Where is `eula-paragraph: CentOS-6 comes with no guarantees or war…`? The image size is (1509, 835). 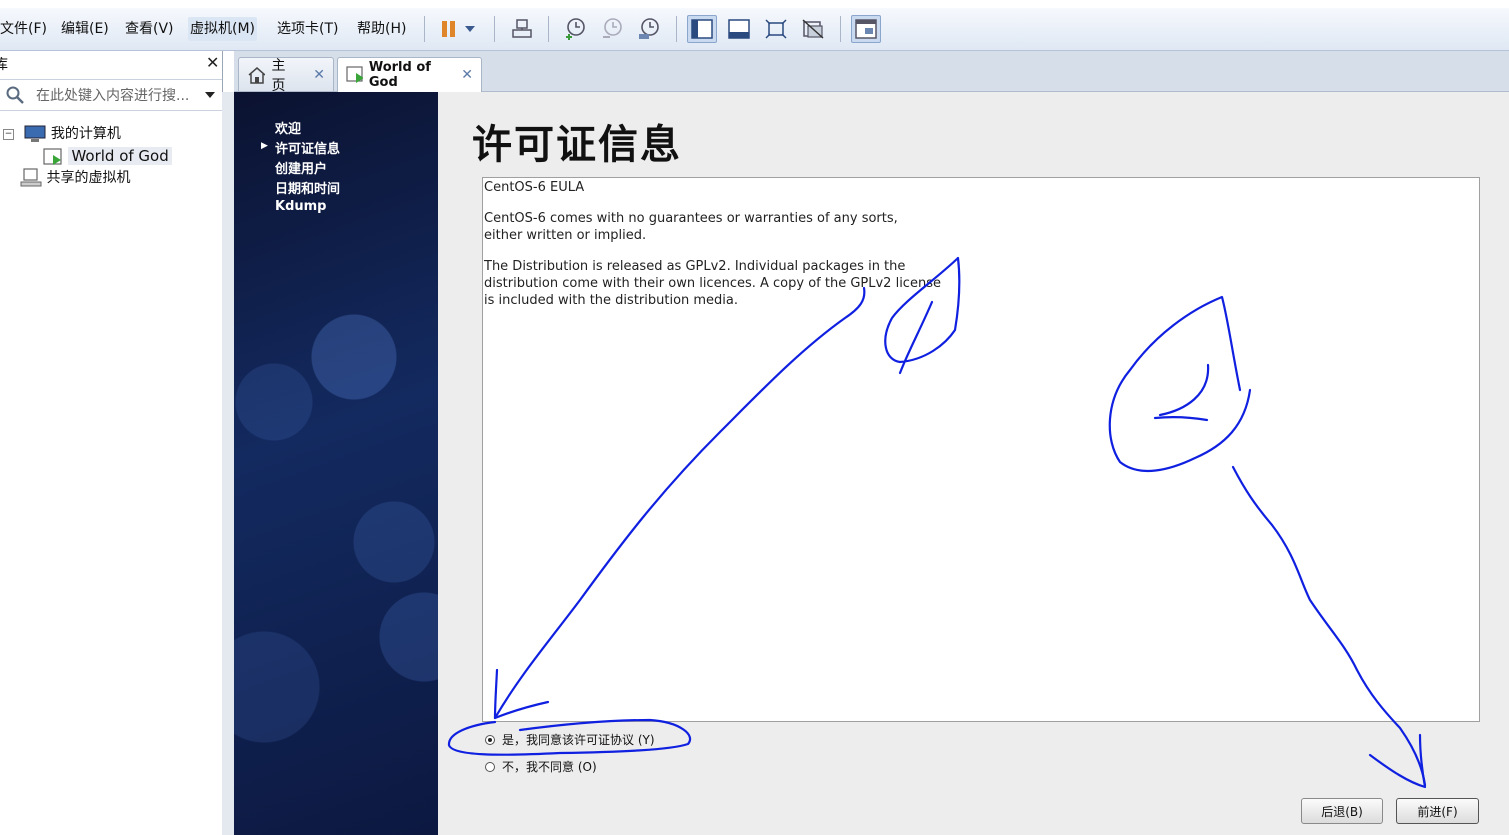 eula-paragraph: CentOS-6 comes with no guarantees or war… is located at coordinates (691, 227).